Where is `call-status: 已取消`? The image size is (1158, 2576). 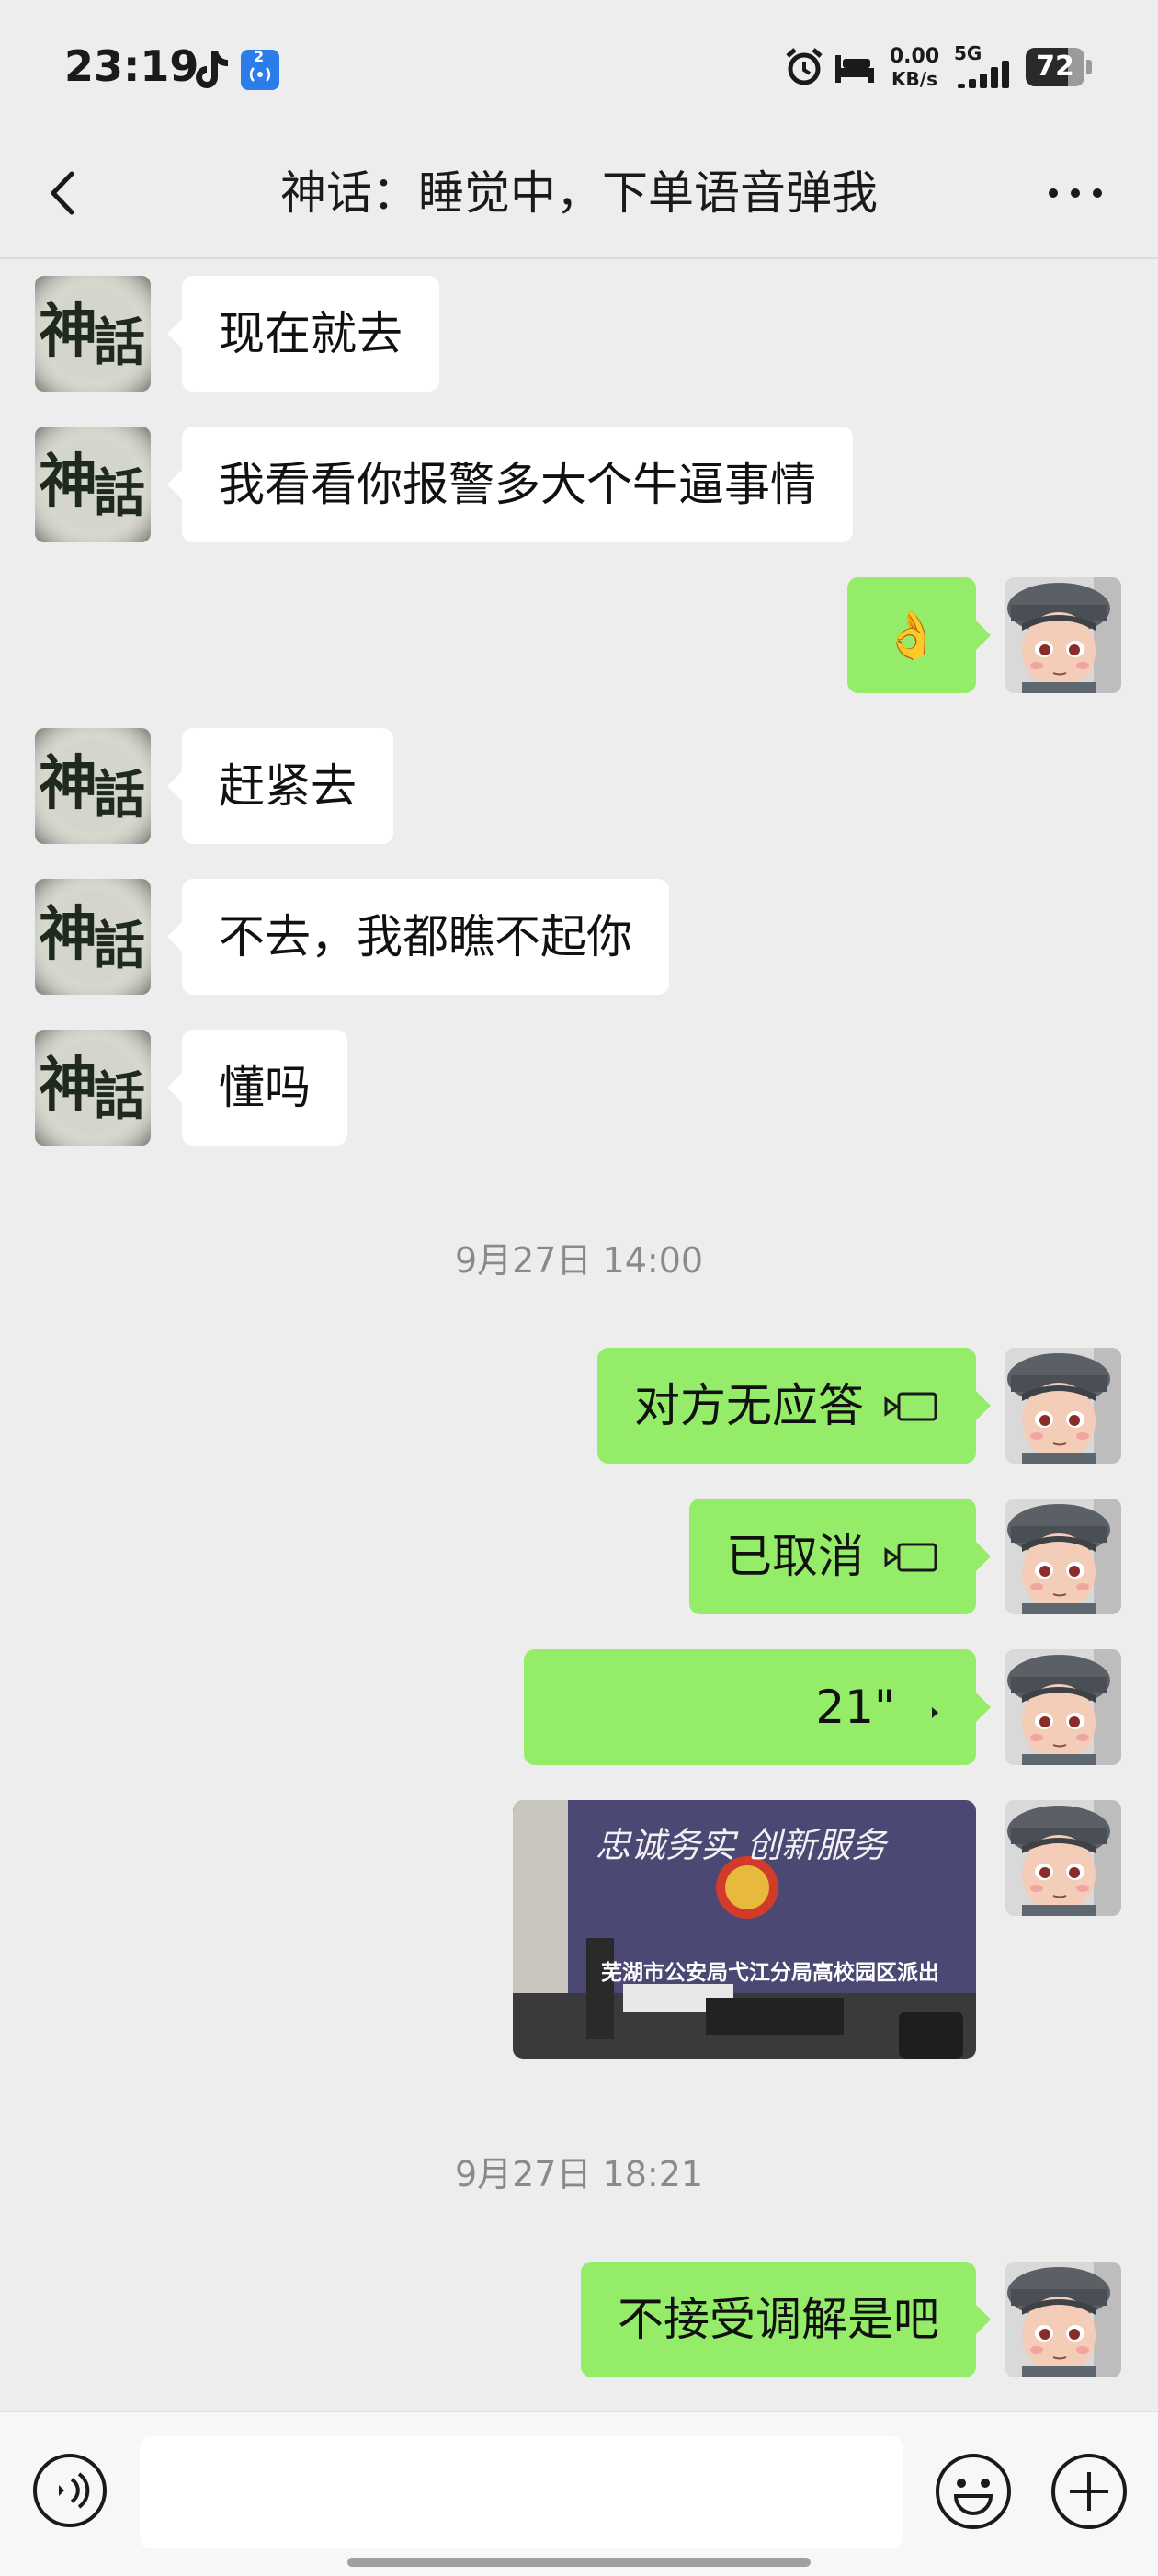
call-status: 已取消 is located at coordinates (795, 1556).